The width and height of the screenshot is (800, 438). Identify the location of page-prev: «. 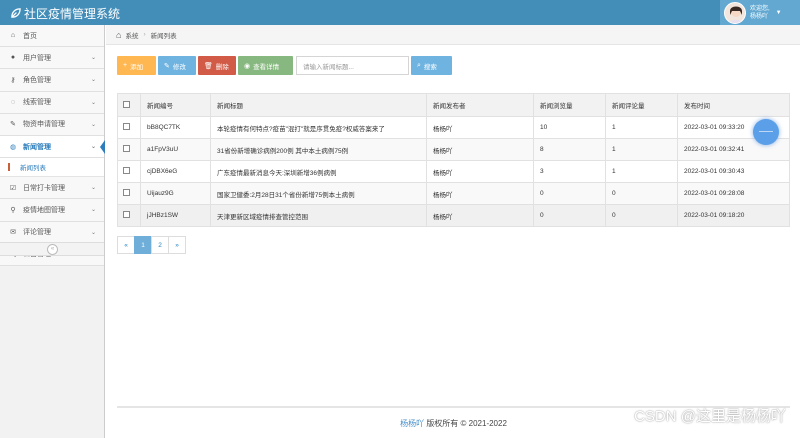
(126, 245).